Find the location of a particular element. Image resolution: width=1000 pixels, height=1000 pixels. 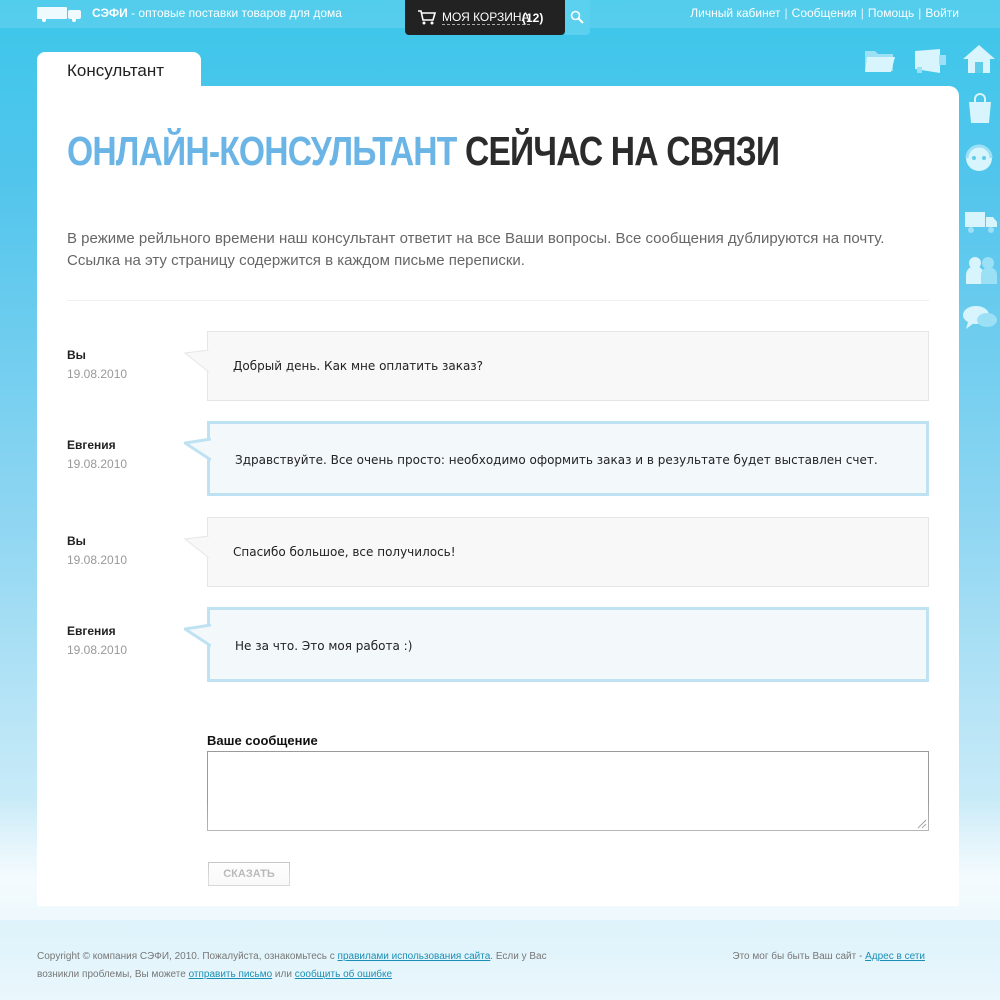

send-letter-link: отправить письмо is located at coordinates (231, 974).